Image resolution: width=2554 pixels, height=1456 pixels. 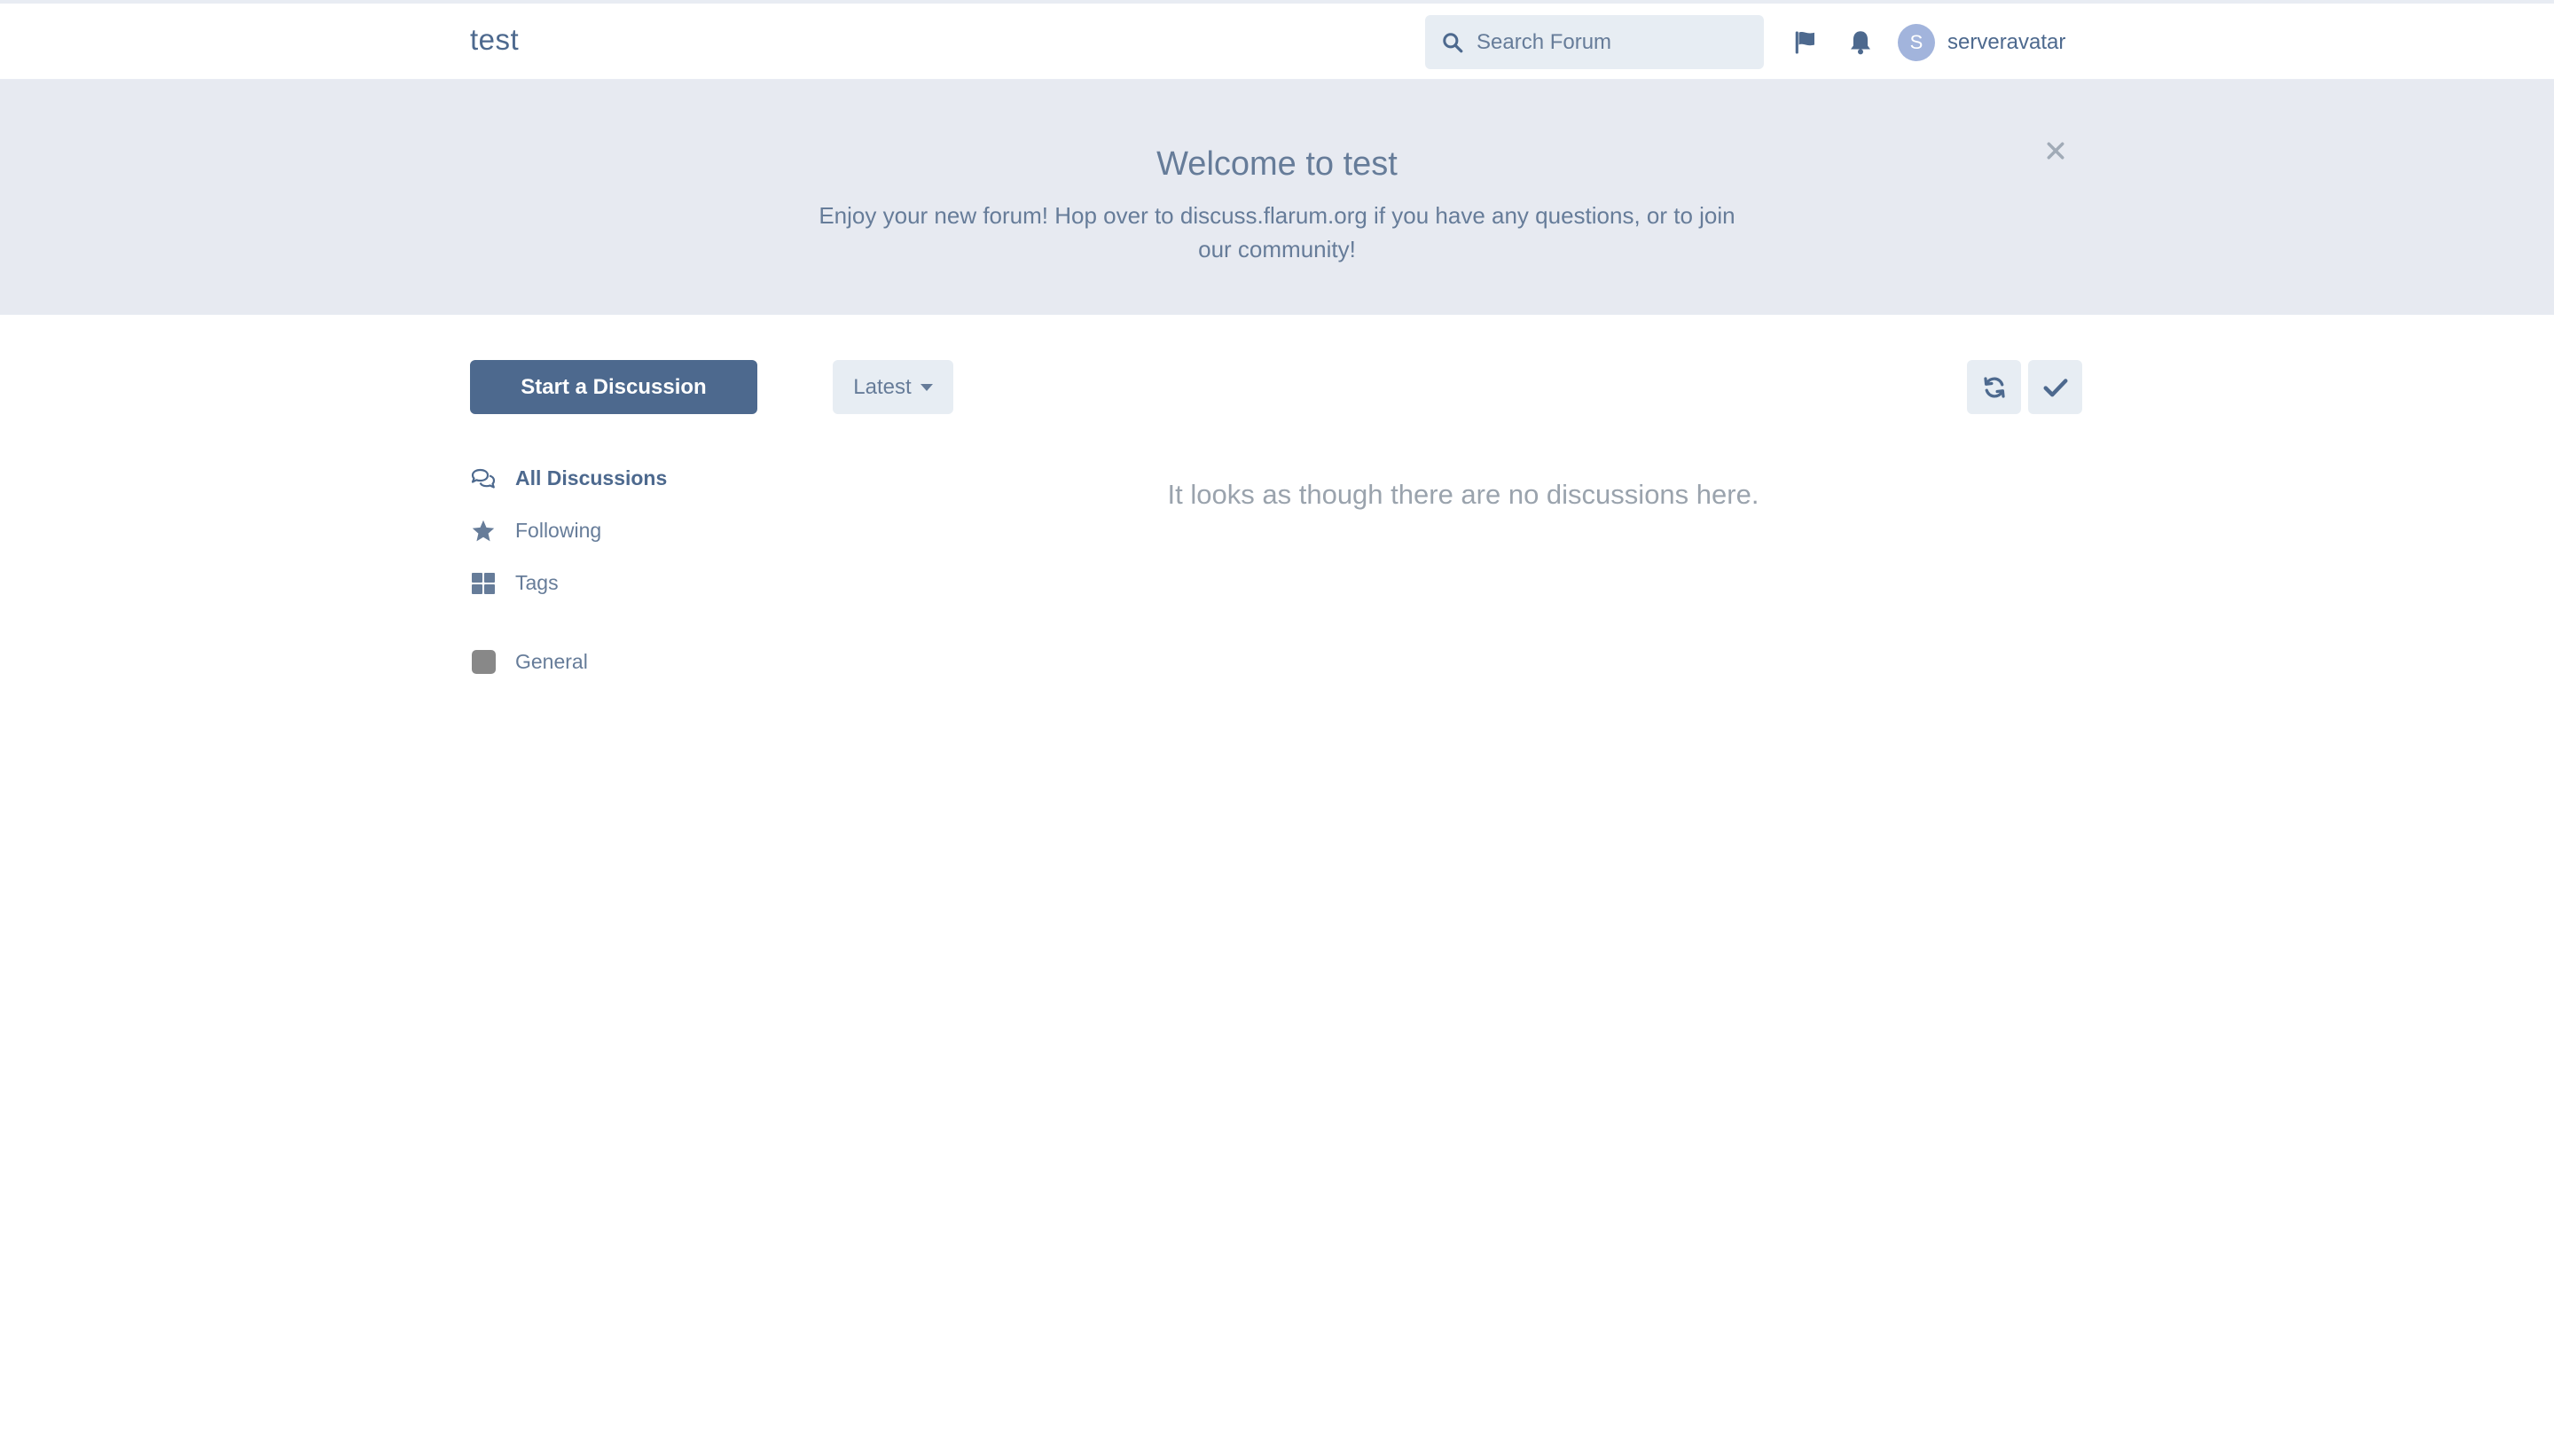 What do you see at coordinates (568, 622) in the screenshot?
I see `nav-separator` at bounding box center [568, 622].